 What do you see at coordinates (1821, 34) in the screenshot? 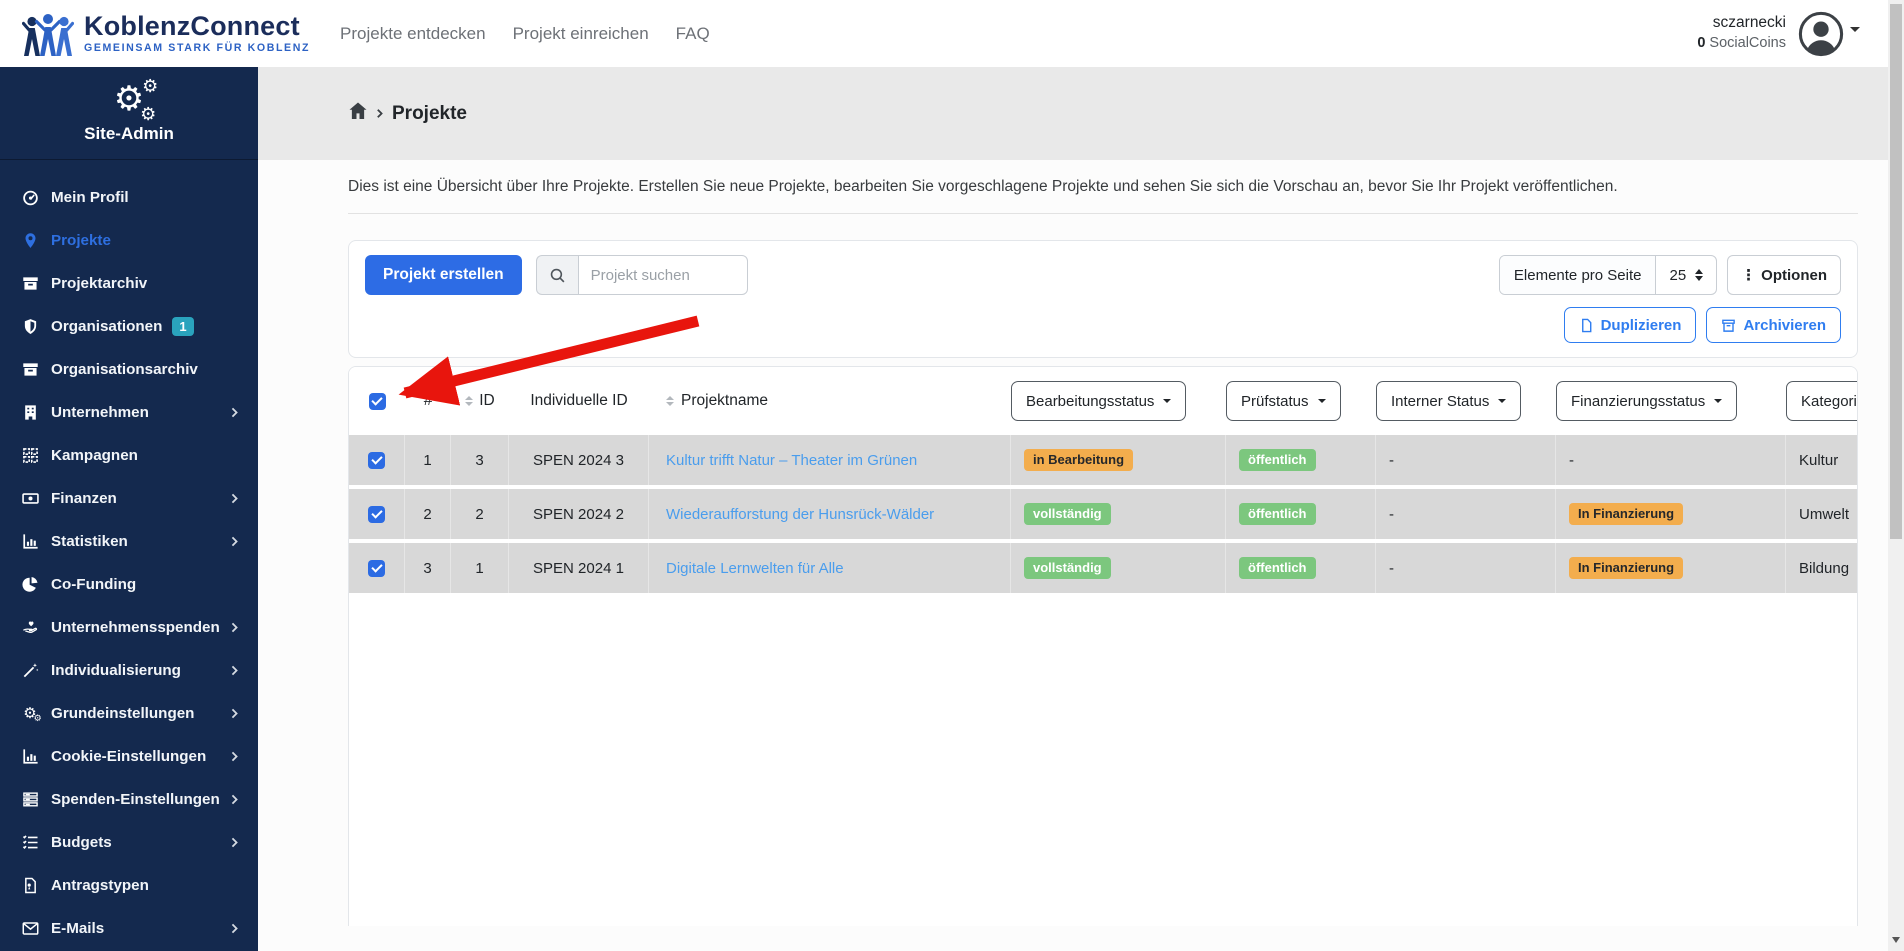
I see `avatar-icon` at bounding box center [1821, 34].